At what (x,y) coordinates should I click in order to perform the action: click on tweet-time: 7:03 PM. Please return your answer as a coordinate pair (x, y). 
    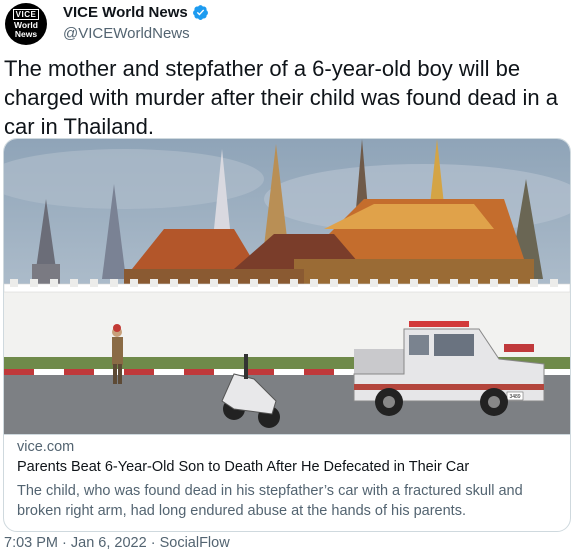
    Looking at the image, I should click on (31, 543).